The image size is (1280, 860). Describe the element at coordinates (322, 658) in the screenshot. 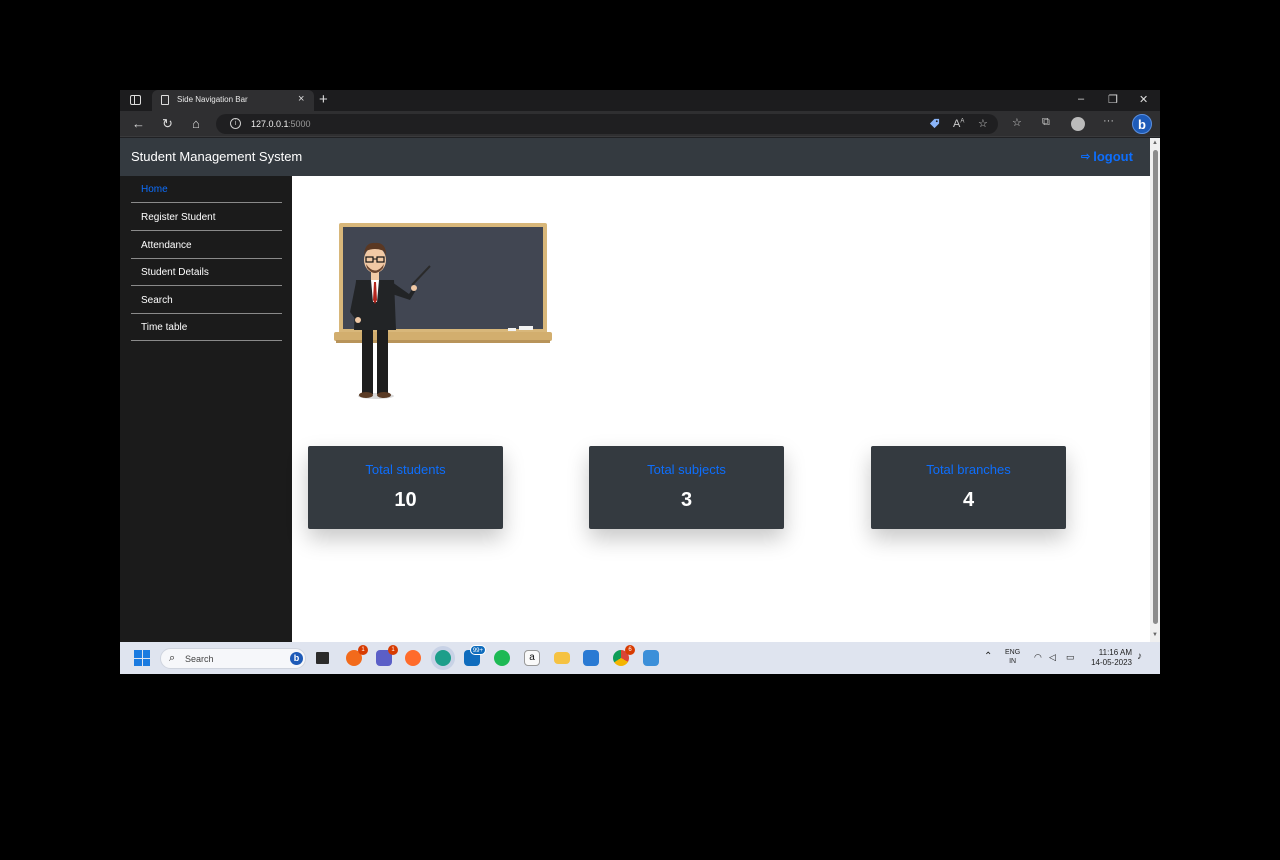

I see `task-view-icon` at that location.